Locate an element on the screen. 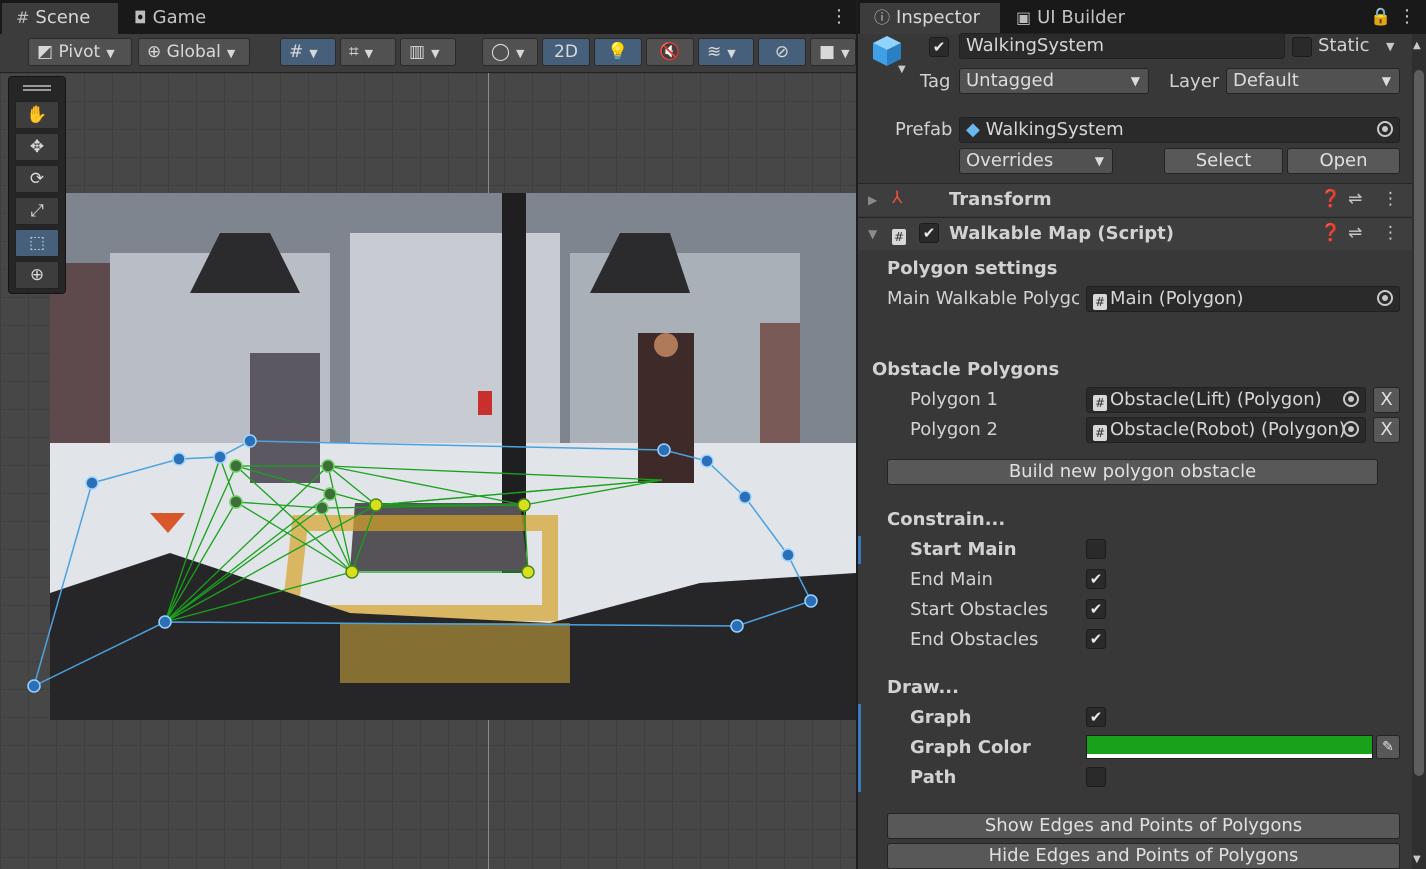  rect-tool-button: ⬚ is located at coordinates (37, 243).